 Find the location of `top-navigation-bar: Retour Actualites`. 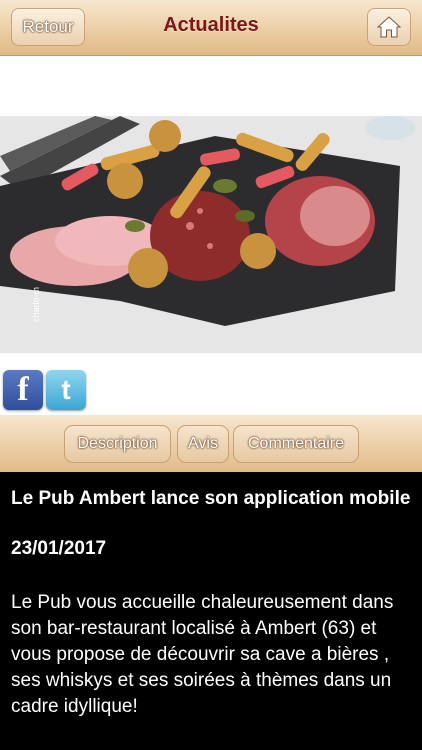

top-navigation-bar: Retour Actualites is located at coordinates (211, 28).